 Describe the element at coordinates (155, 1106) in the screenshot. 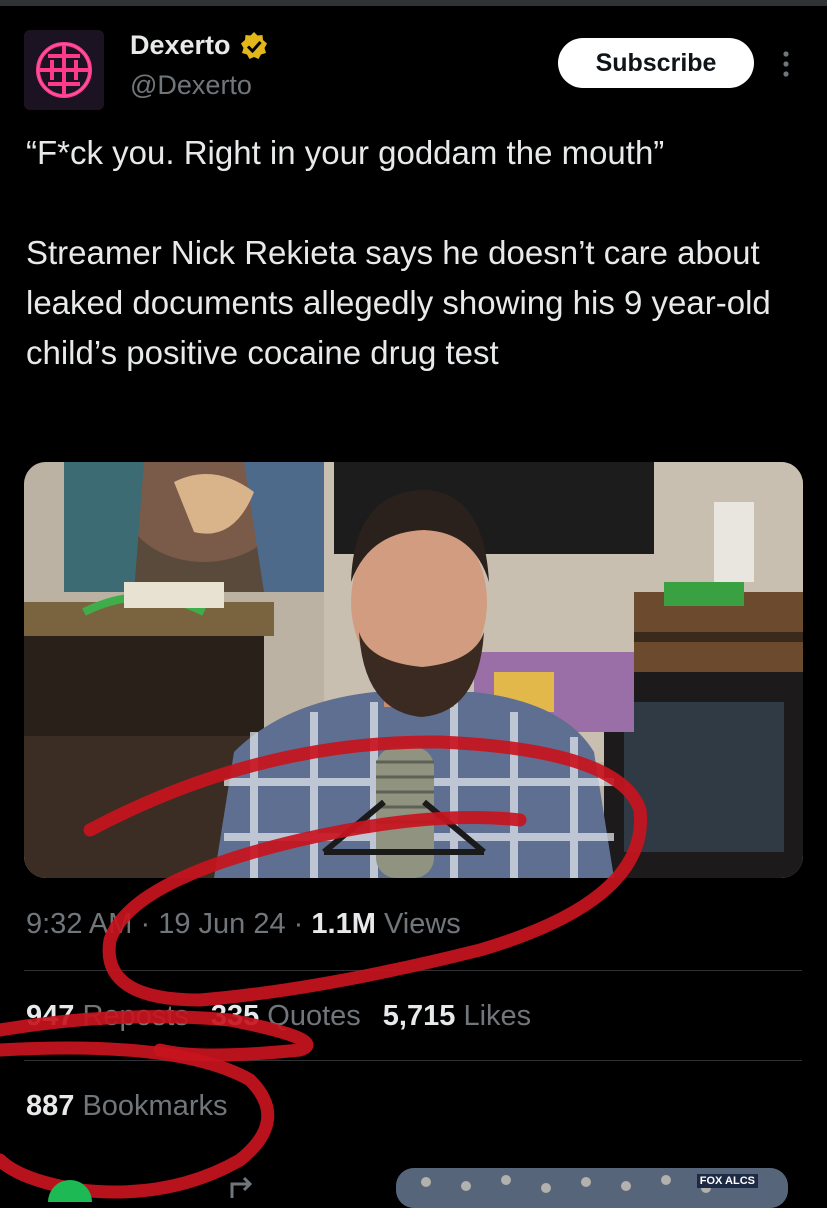

I see `bookmarks-label: Bookmarks` at that location.